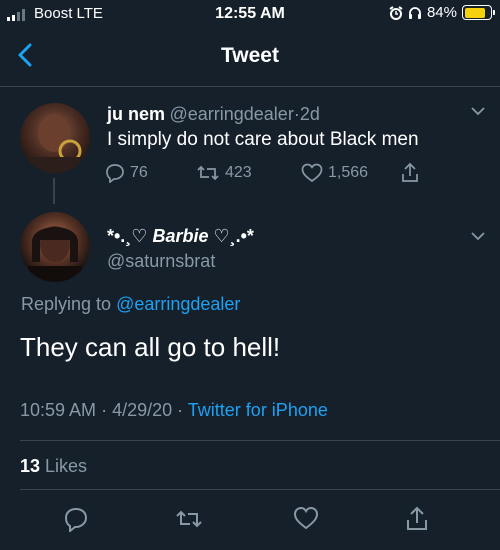 The height and width of the screenshot is (550, 500). I want to click on likes-count: 13, so click(30, 466).